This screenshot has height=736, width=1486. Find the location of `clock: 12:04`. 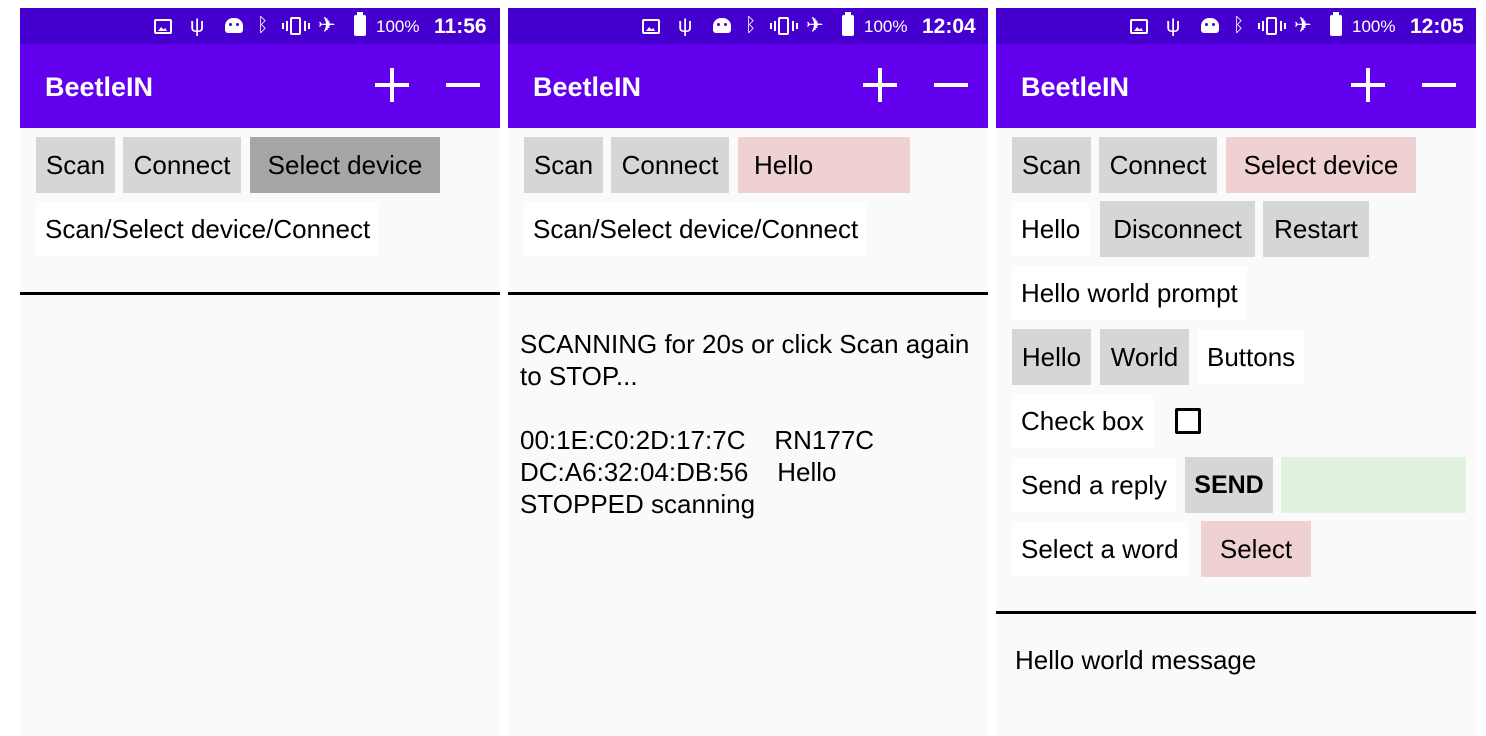

clock: 12:04 is located at coordinates (949, 26).